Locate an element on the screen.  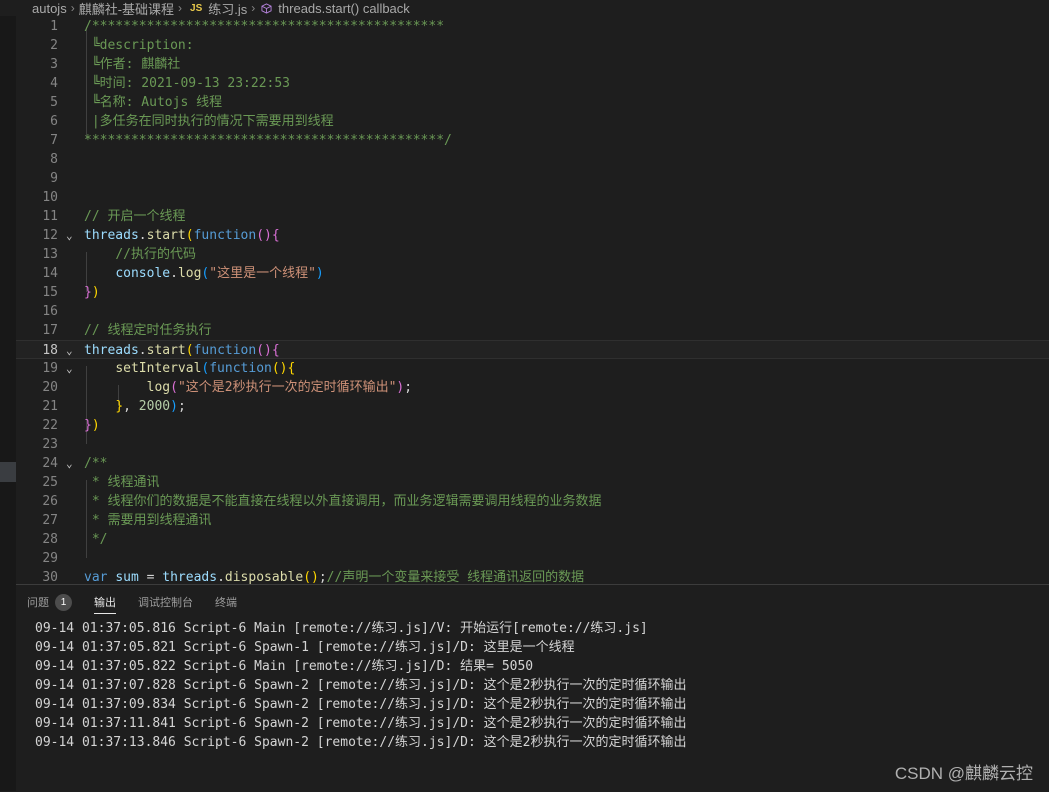
code-text: threads.start(function(){ is located at coordinates (182, 235).